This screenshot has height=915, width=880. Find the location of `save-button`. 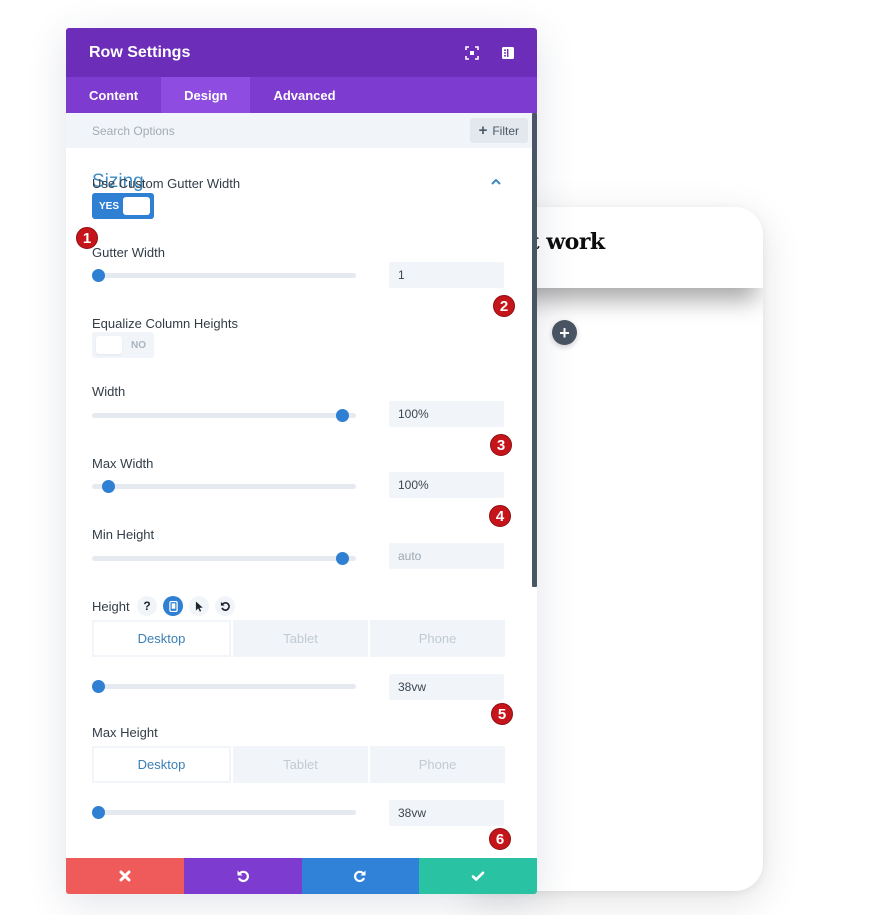

save-button is located at coordinates (478, 876).